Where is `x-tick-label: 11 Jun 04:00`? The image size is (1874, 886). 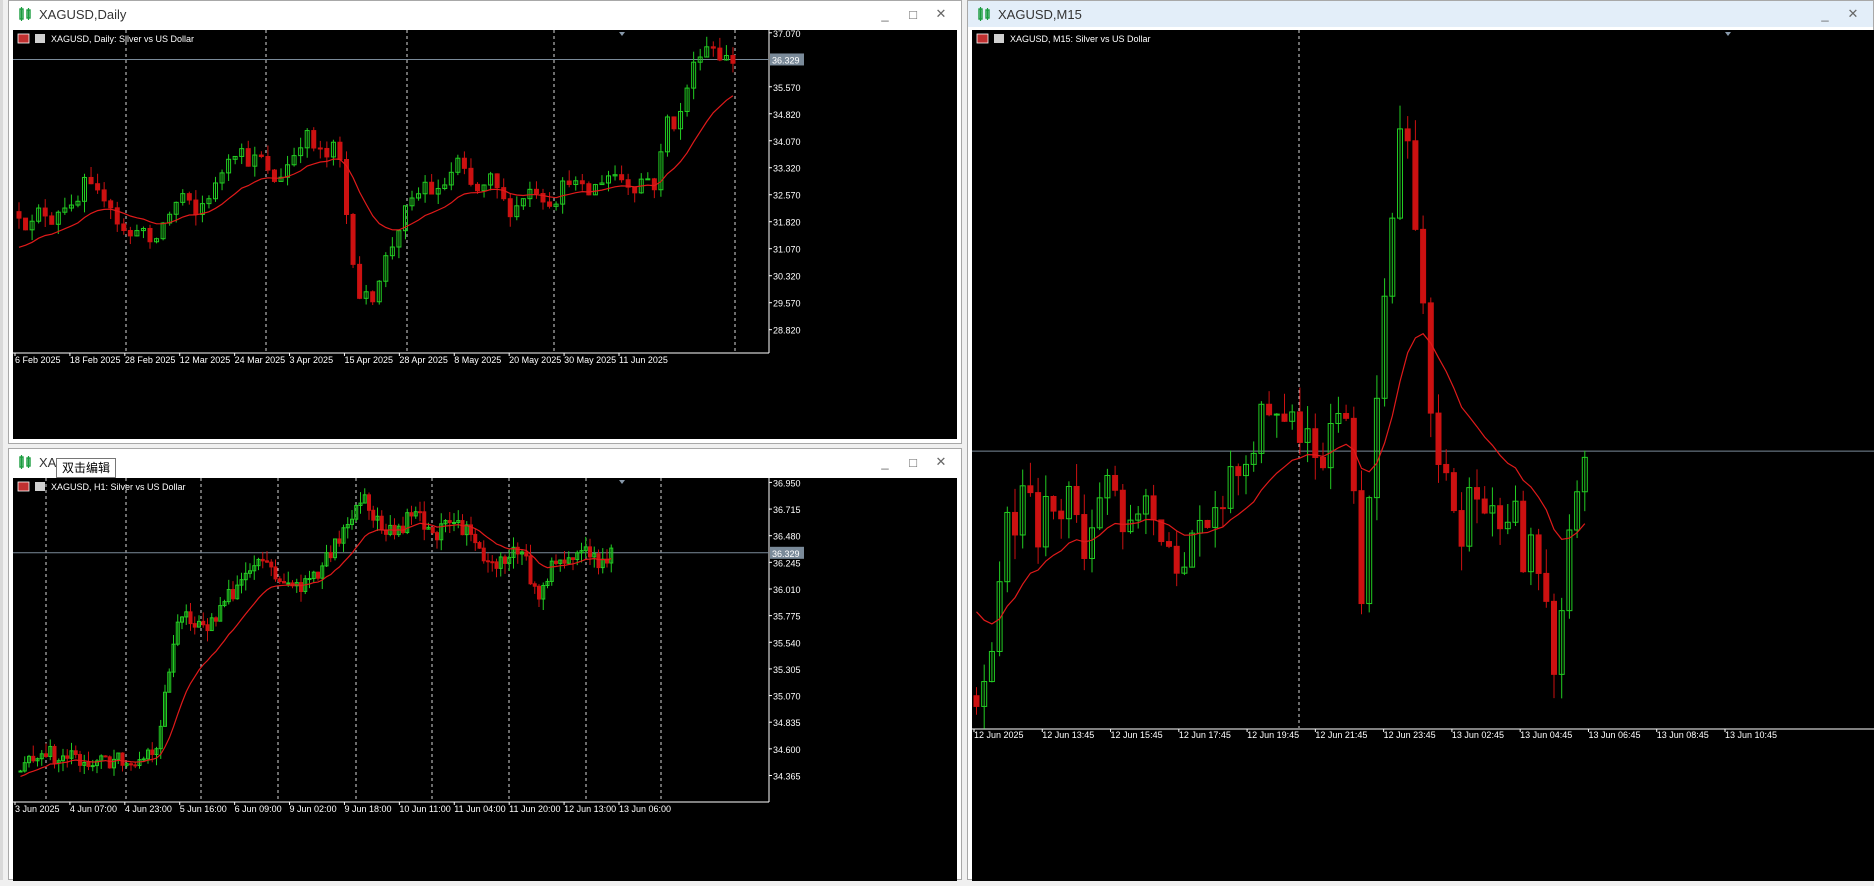
x-tick-label: 11 Jun 04:00 is located at coordinates (479, 809).